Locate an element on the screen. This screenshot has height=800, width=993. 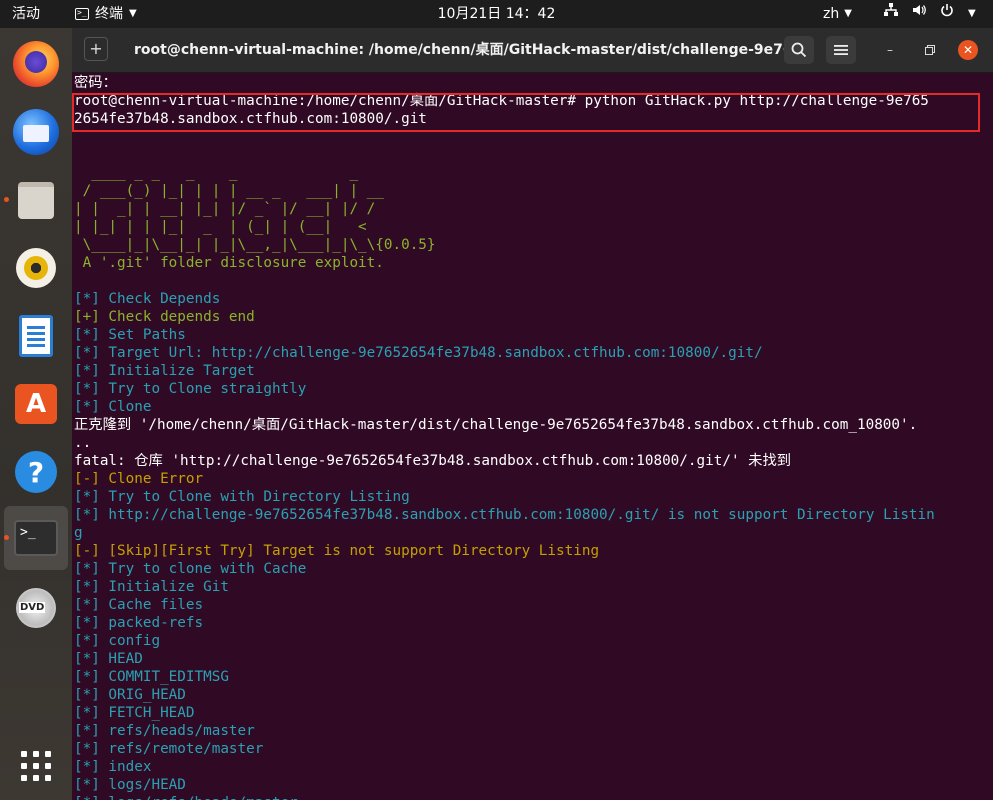
volume-icon is located at coordinates (919, 14).